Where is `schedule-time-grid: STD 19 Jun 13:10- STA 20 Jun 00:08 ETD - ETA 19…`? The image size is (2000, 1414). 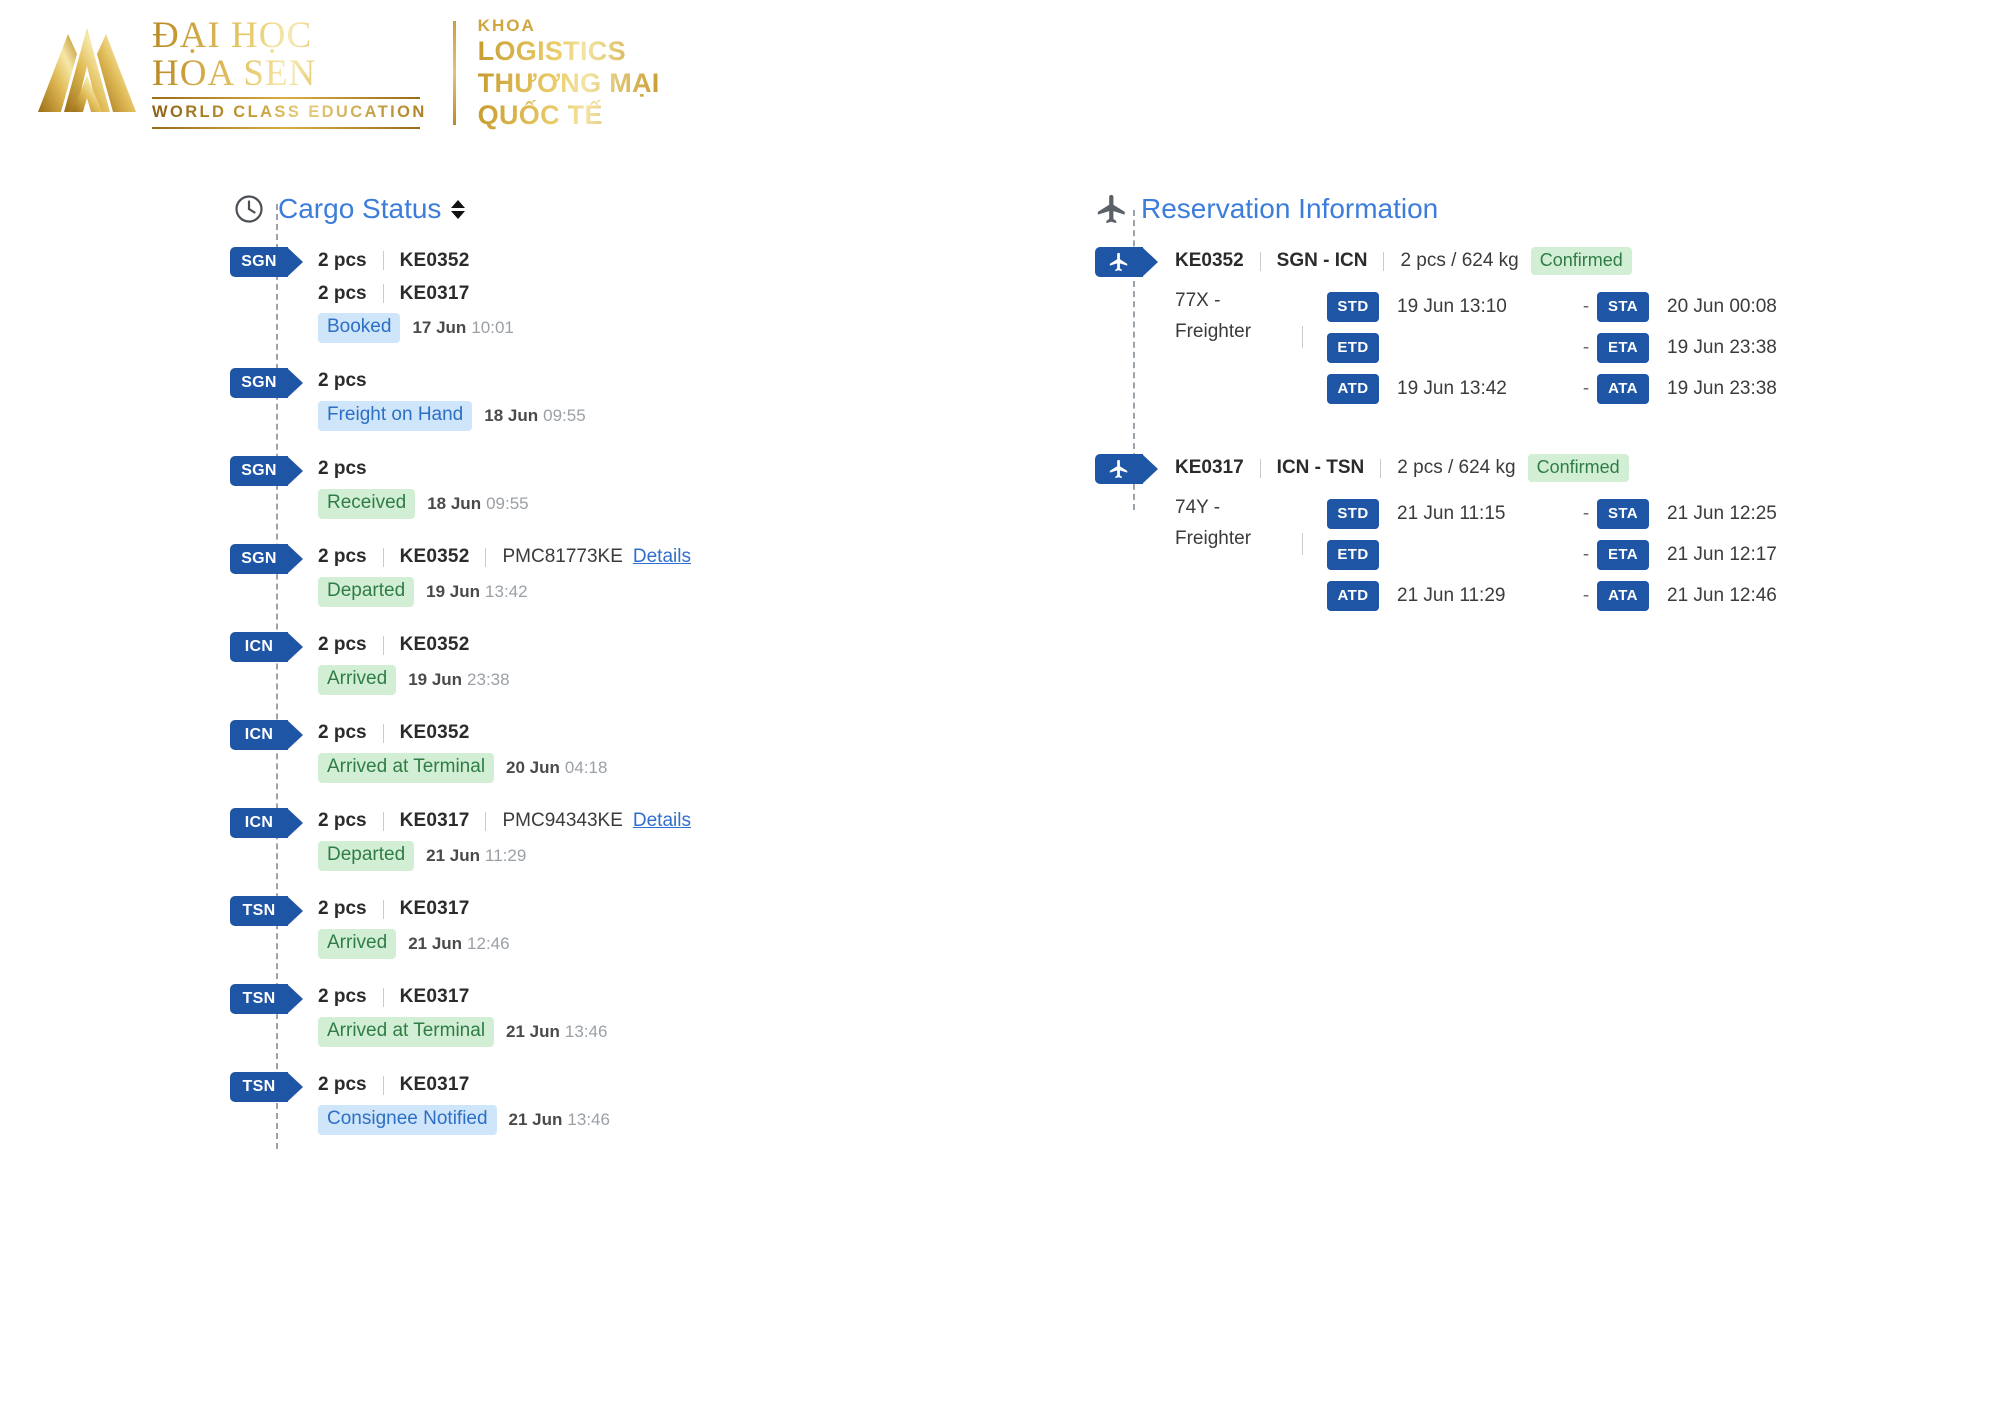 schedule-time-grid: STD 19 Jun 13:10- STA 20 Jun 00:08 ETD - ETA 19… is located at coordinates (1552, 347).